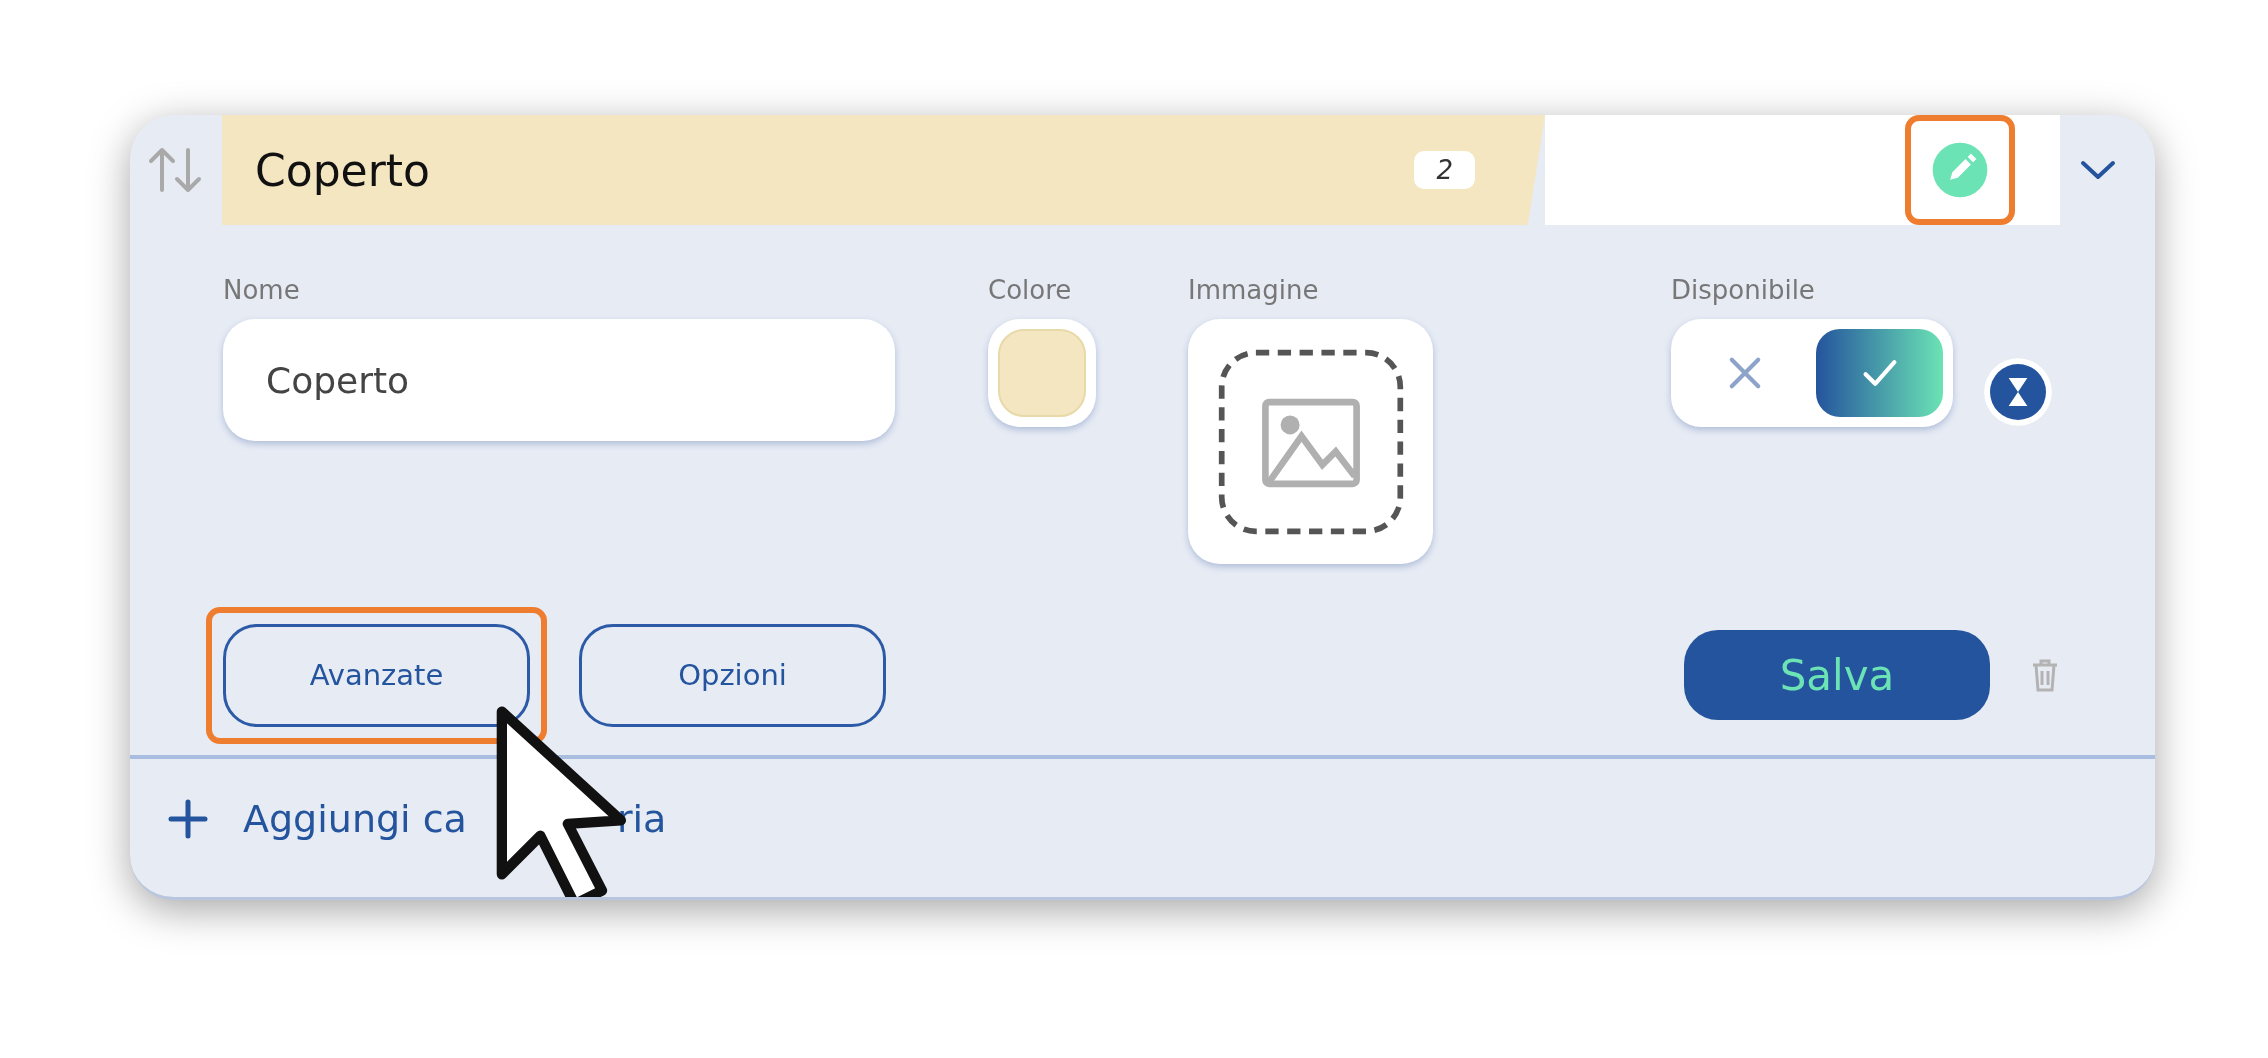  What do you see at coordinates (188, 819) in the screenshot?
I see `plus-icon` at bounding box center [188, 819].